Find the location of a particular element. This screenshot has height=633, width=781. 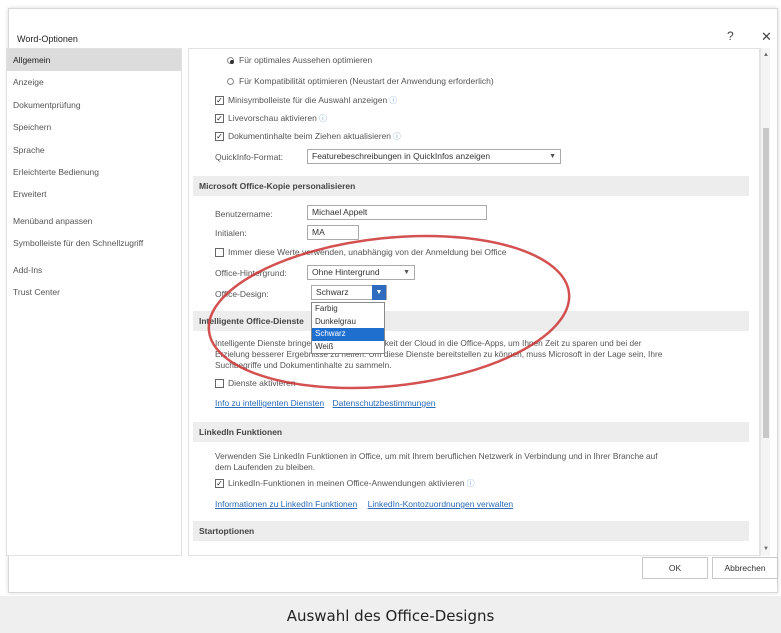

window-title: Word-Optionen is located at coordinates (47, 39).